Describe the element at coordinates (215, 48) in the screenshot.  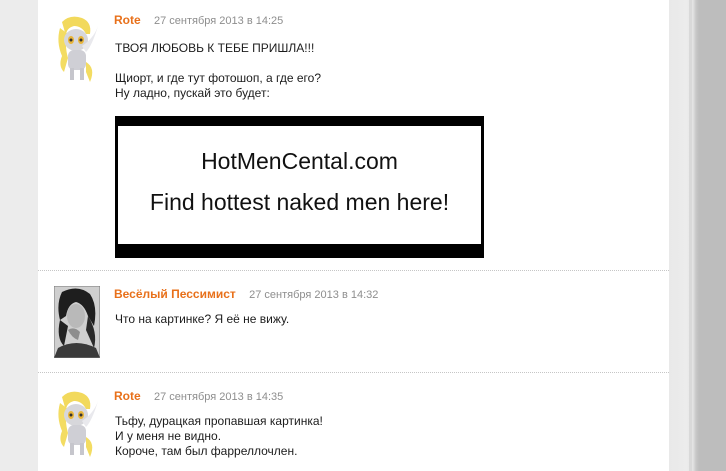
I see `comment-line: ТВОЯ ЛЮБОВЬ К ТЕБЕ ПРИШЛА!!!` at that location.